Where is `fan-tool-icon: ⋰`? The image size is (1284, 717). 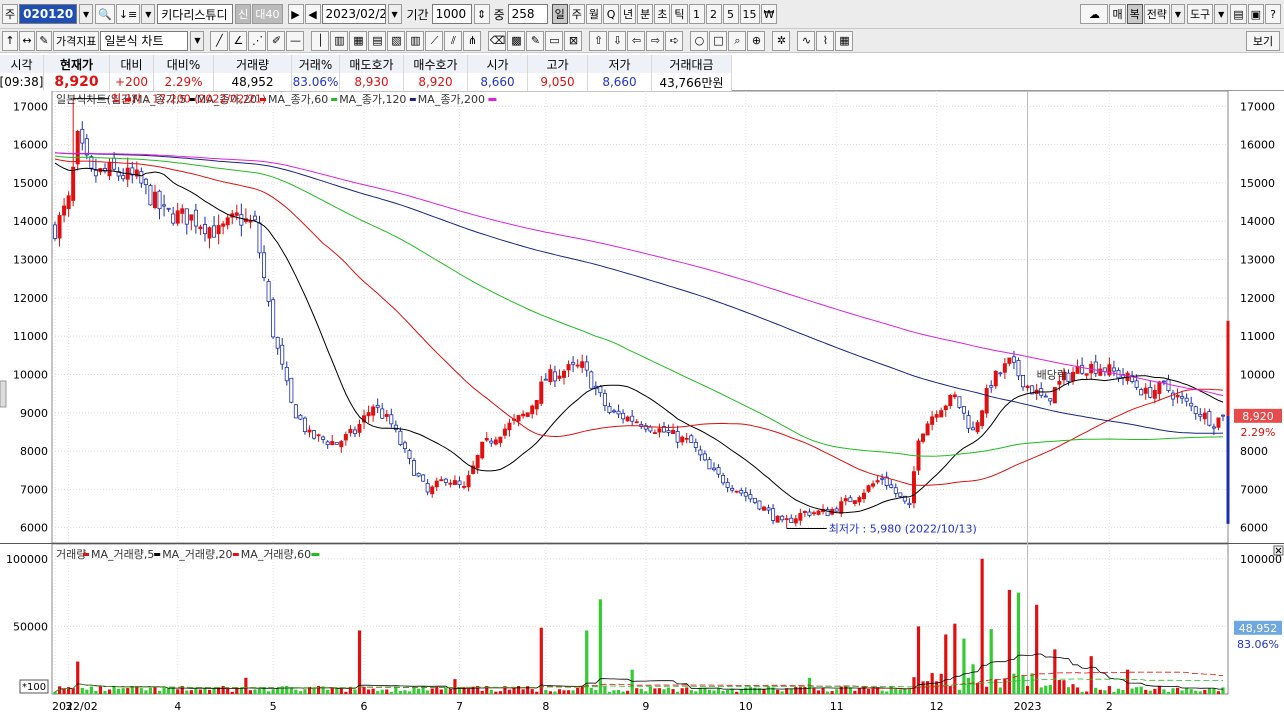 fan-tool-icon: ⋰ is located at coordinates (257, 40).